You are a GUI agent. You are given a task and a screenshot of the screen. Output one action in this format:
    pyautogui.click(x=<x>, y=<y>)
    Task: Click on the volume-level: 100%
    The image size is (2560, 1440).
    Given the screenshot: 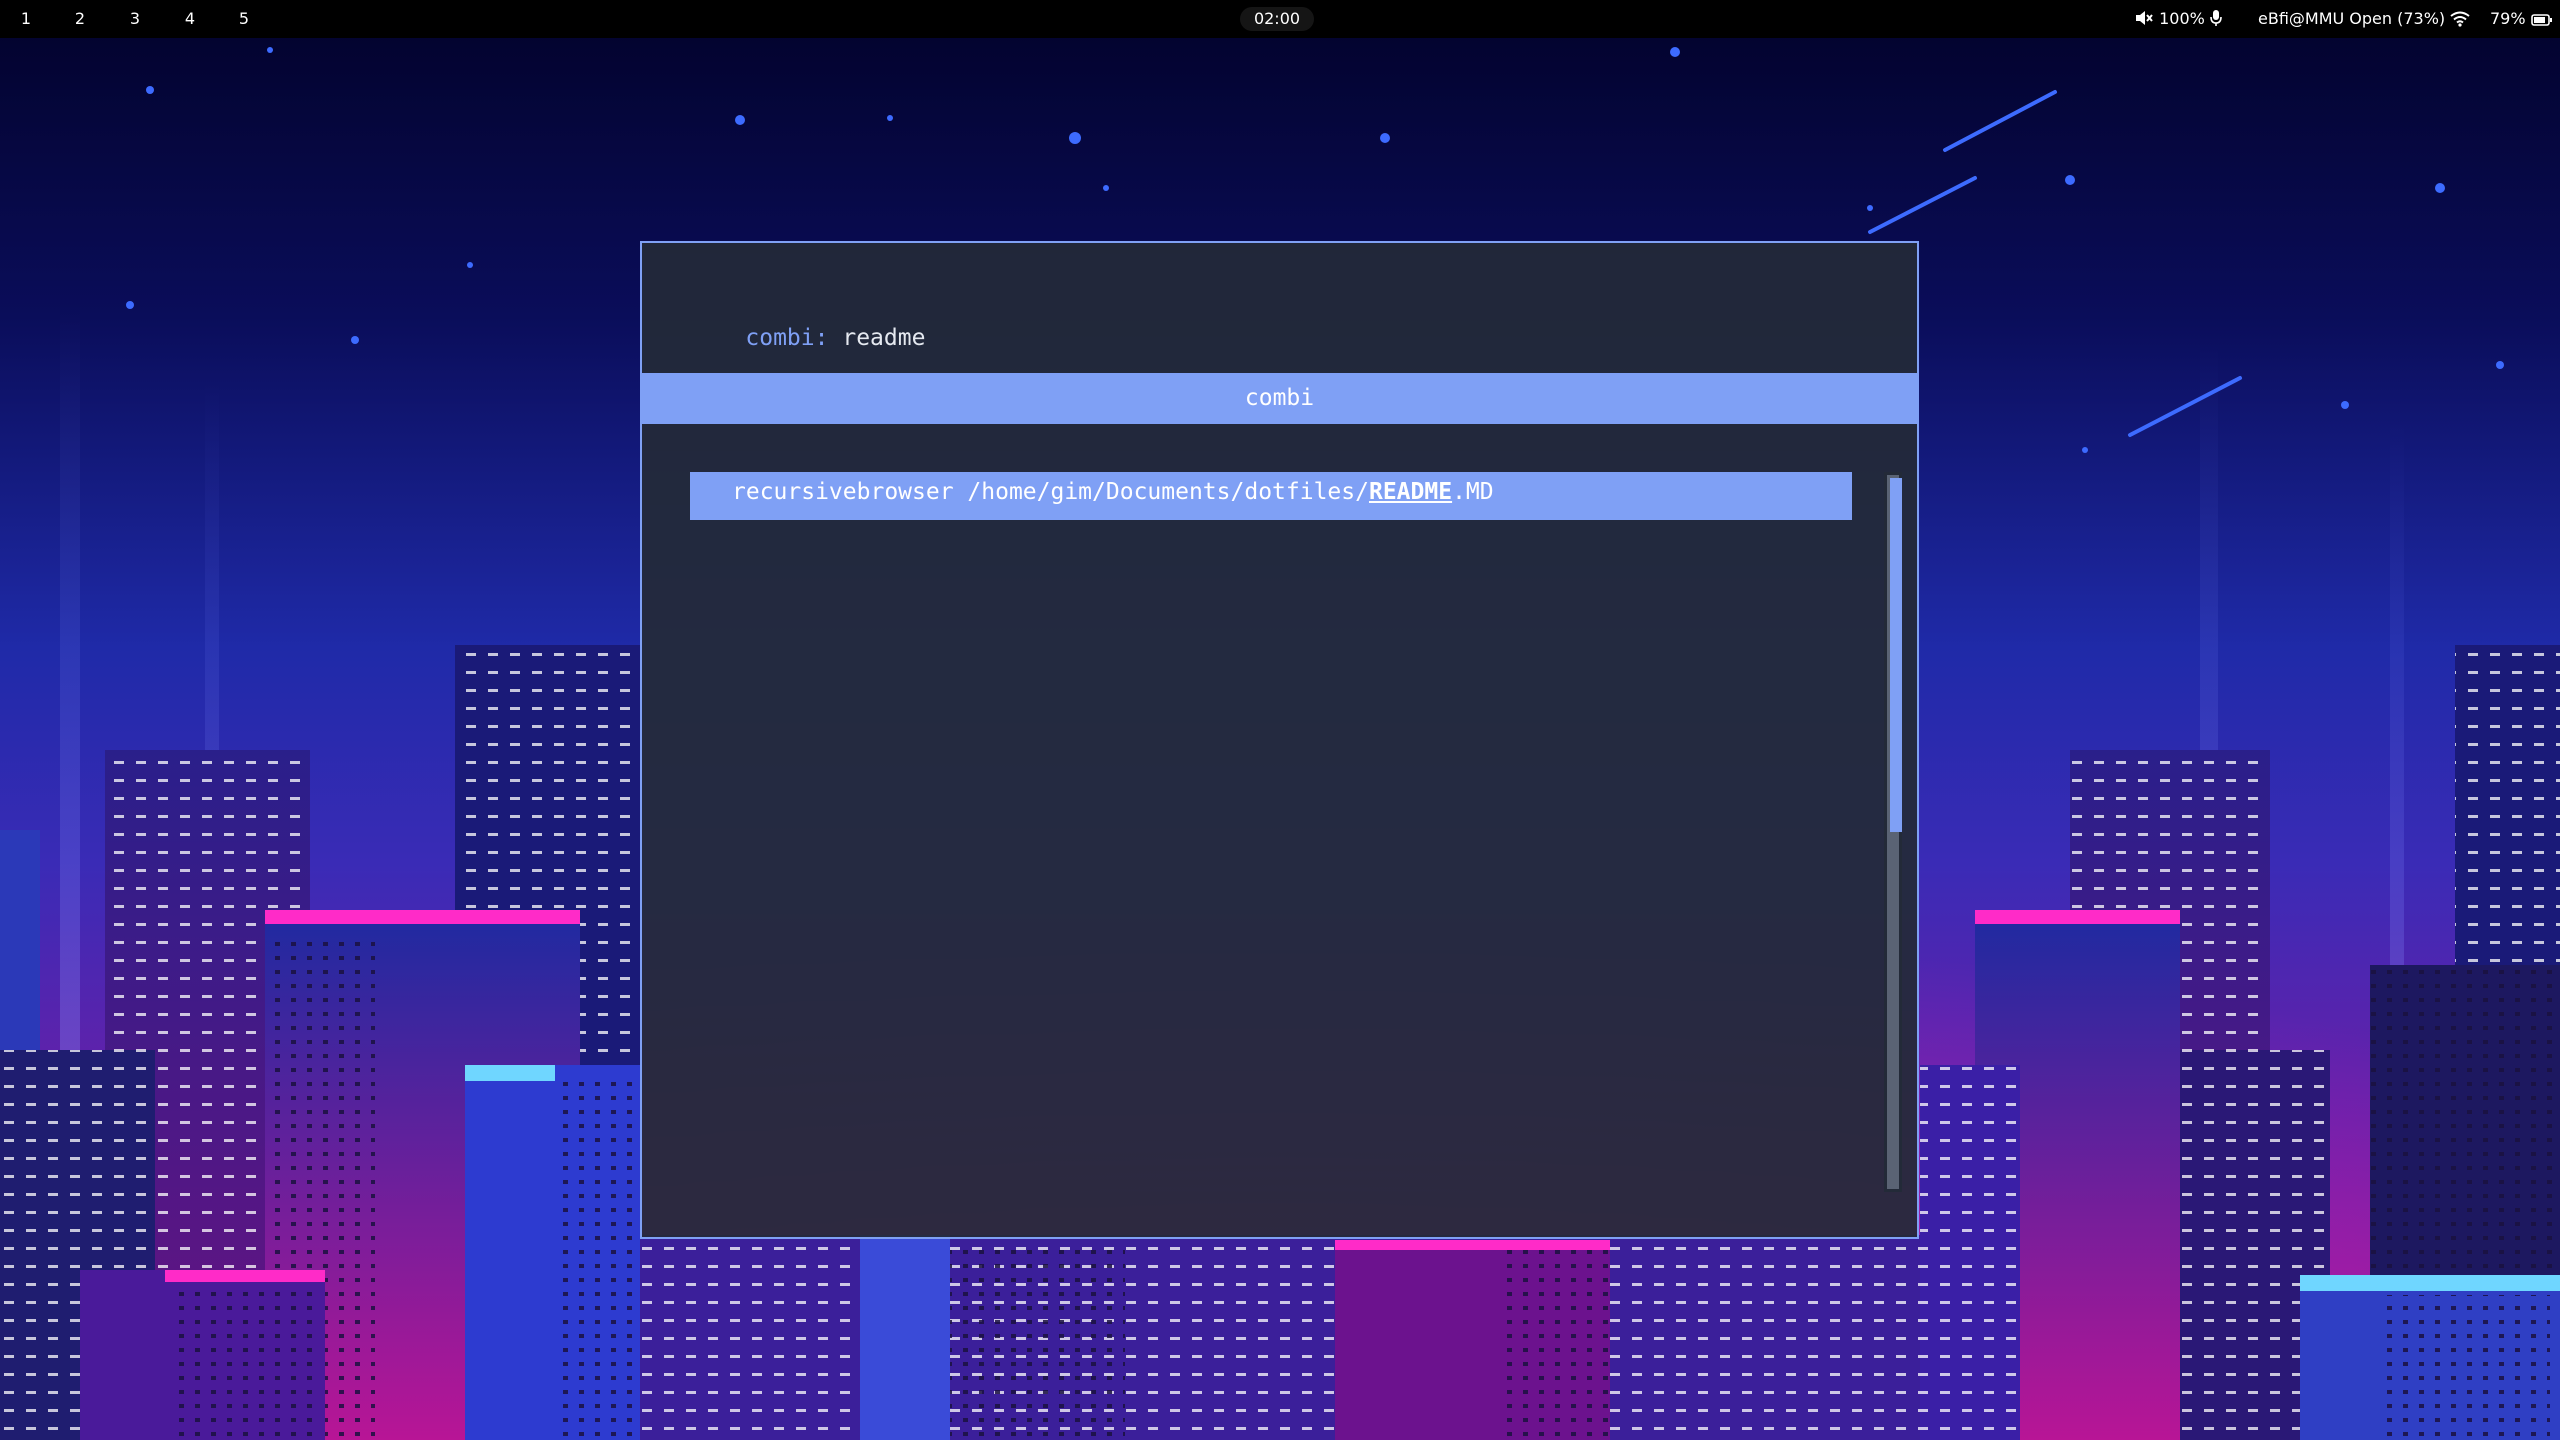 What is the action you would take?
    pyautogui.click(x=2182, y=18)
    